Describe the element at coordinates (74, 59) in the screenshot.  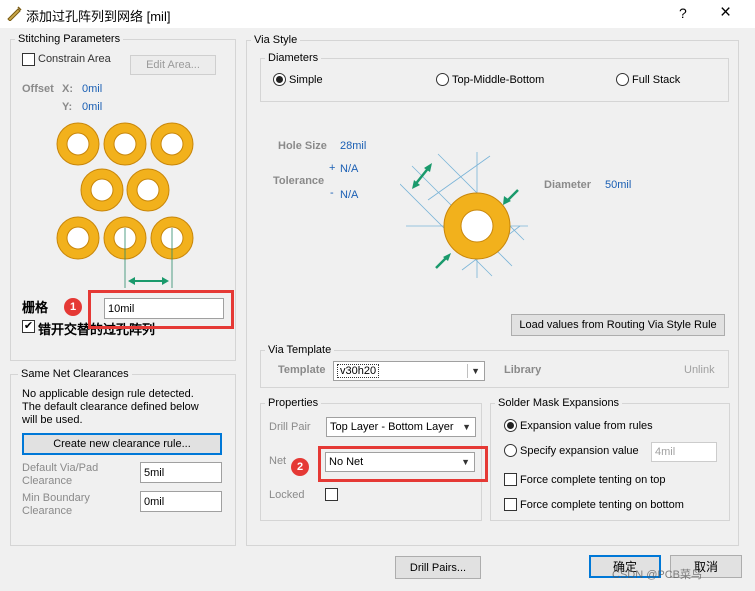
I see `constrain-area-label: Constrain Area` at that location.